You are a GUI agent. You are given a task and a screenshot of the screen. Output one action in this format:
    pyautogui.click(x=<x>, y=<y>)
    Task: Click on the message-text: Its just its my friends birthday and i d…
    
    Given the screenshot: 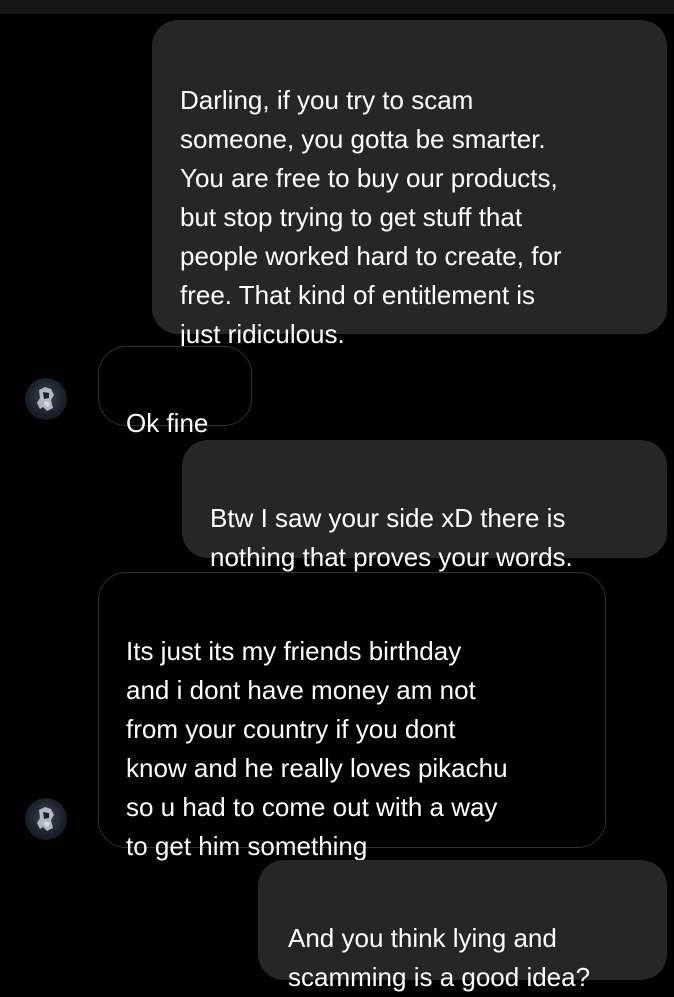 What is the action you would take?
    pyautogui.click(x=317, y=748)
    